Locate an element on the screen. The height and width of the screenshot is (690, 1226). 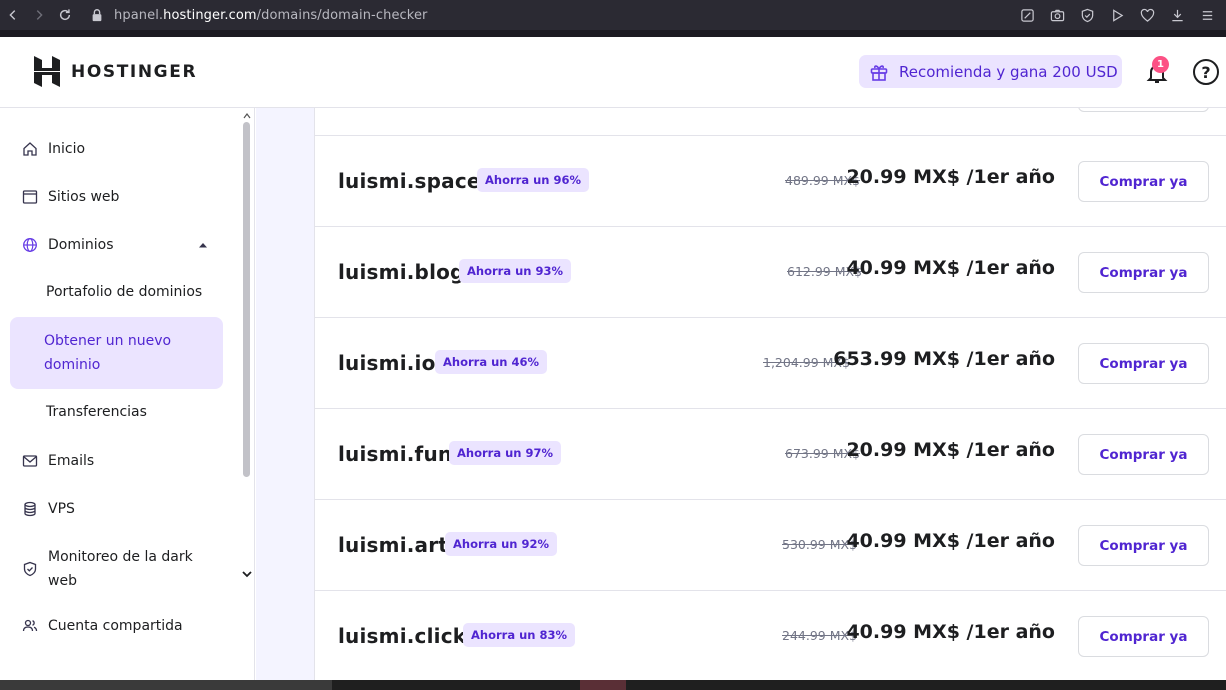
scroll-up-icon is located at coordinates (247, 116).